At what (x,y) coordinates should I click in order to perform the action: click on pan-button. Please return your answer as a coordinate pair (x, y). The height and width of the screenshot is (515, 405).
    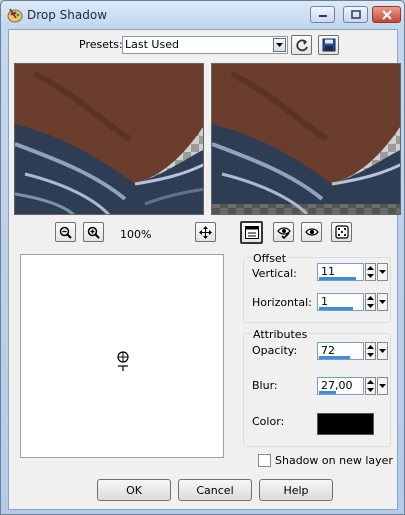
    Looking at the image, I should click on (205, 232).